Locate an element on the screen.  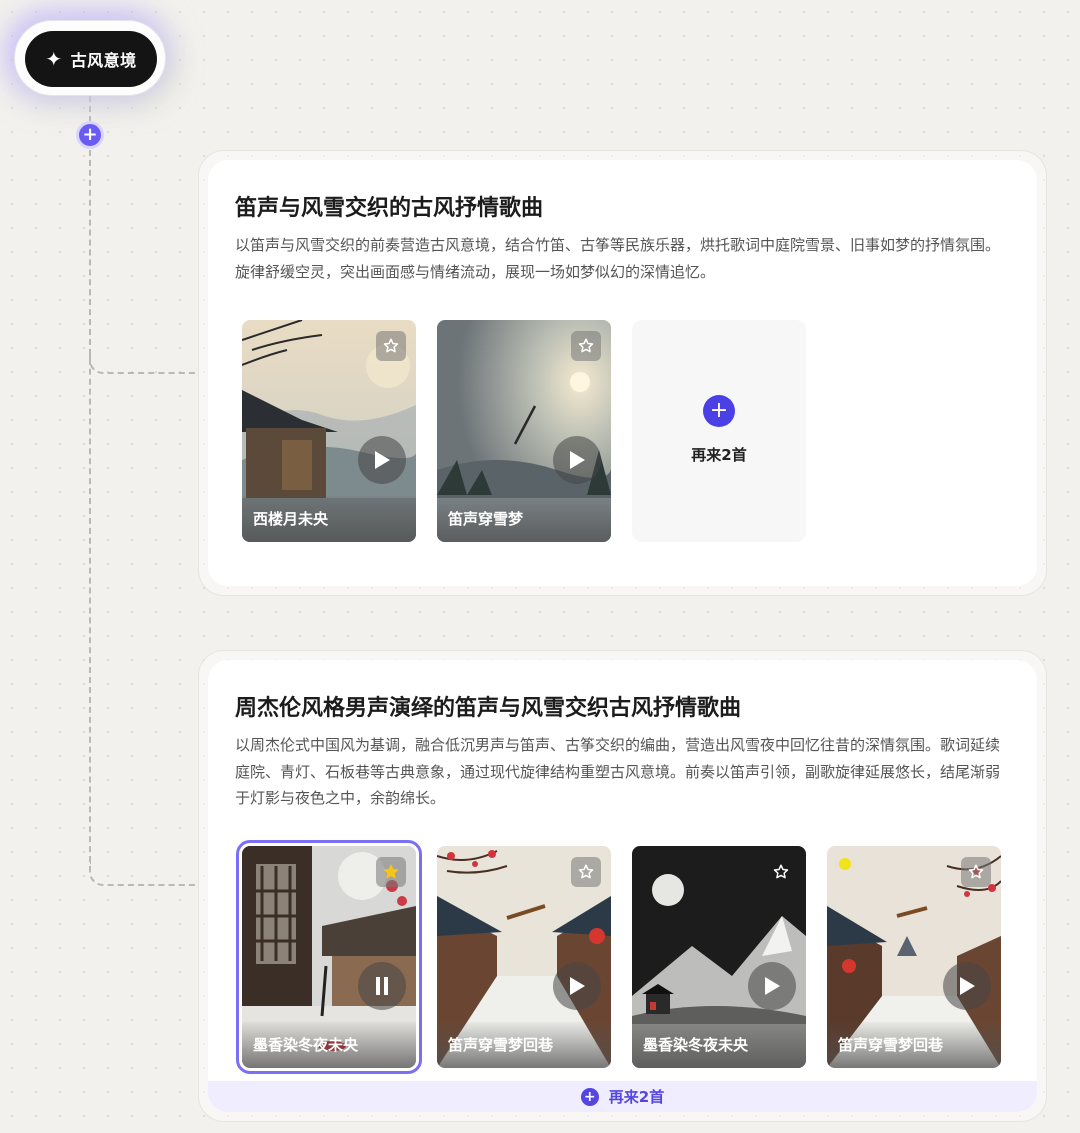
song-card-active: 墨香染冬夜未央 is located at coordinates (329, 957).